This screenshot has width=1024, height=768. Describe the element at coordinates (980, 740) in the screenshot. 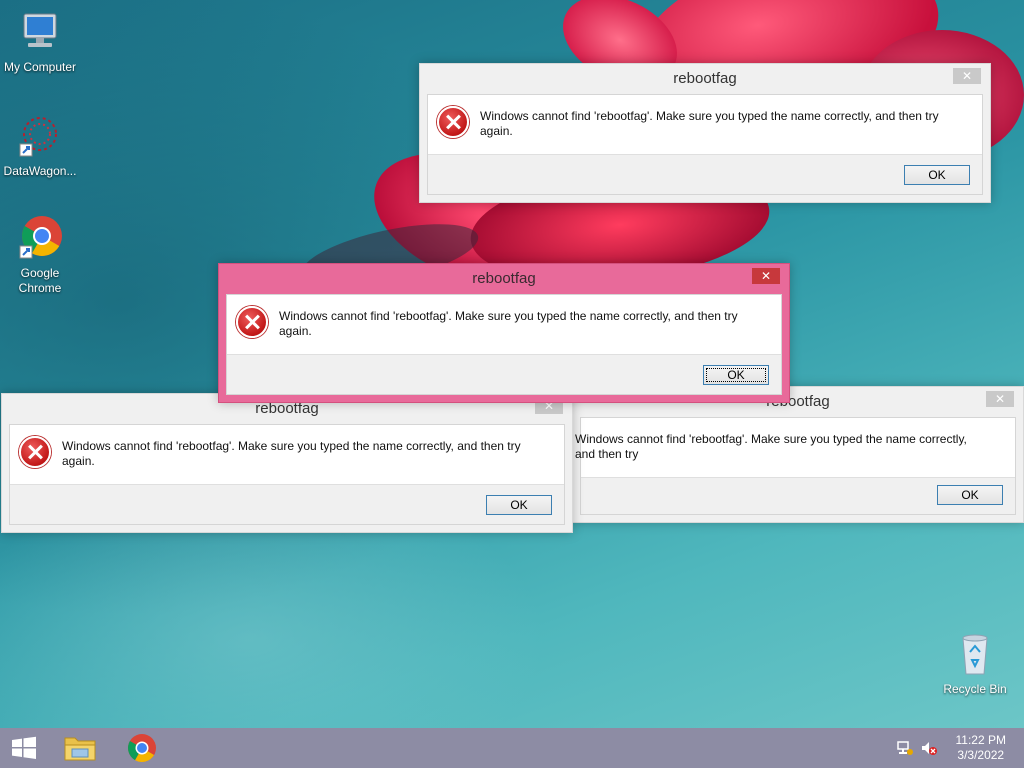

I see `clock-time: 11:22 PM` at that location.